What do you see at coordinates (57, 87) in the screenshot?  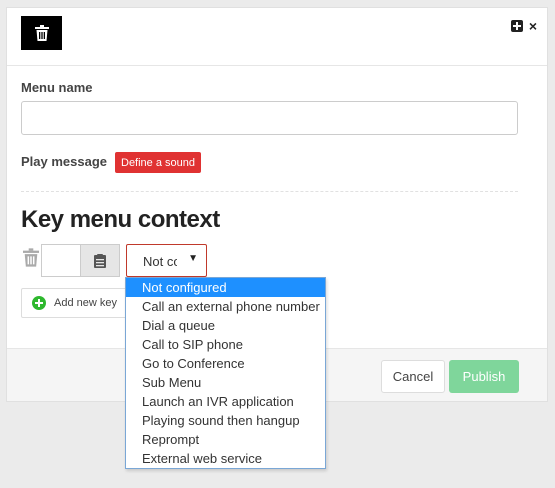 I see `menu-name-label: Menu name` at bounding box center [57, 87].